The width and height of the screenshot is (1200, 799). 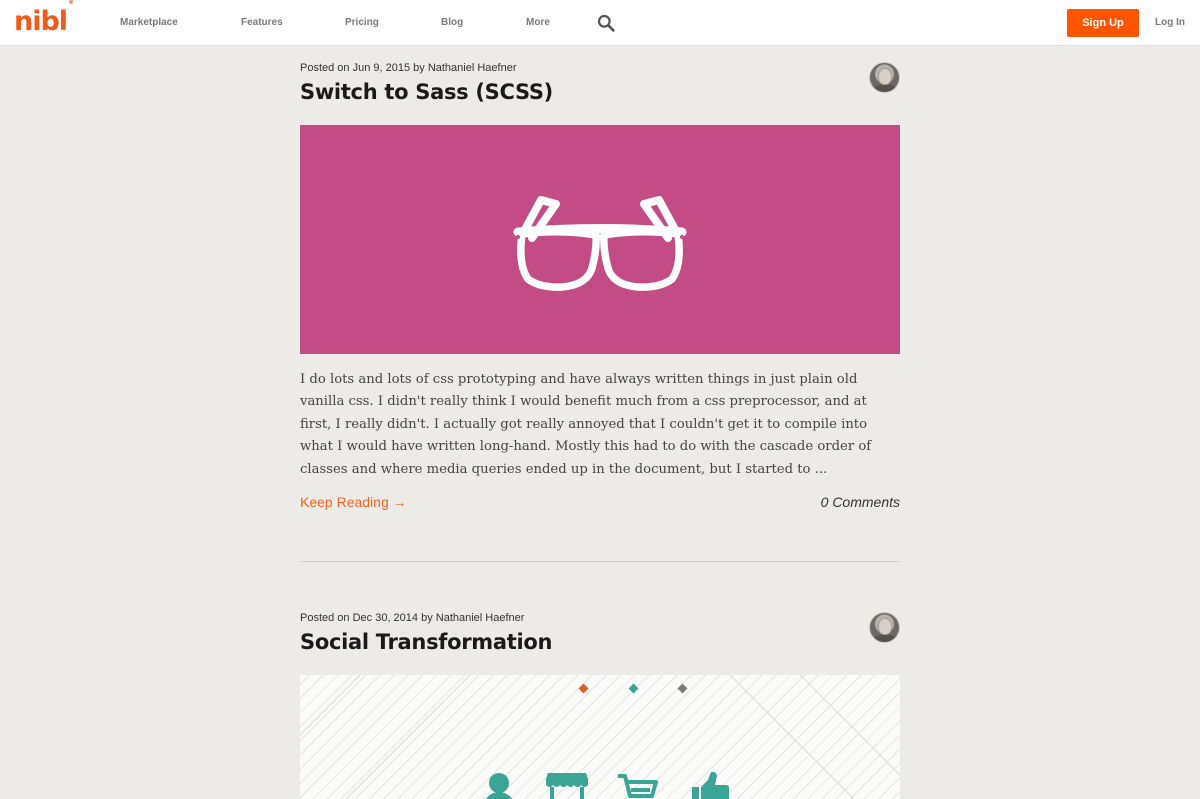 I want to click on hero-pattern-graphic, so click(x=600, y=737).